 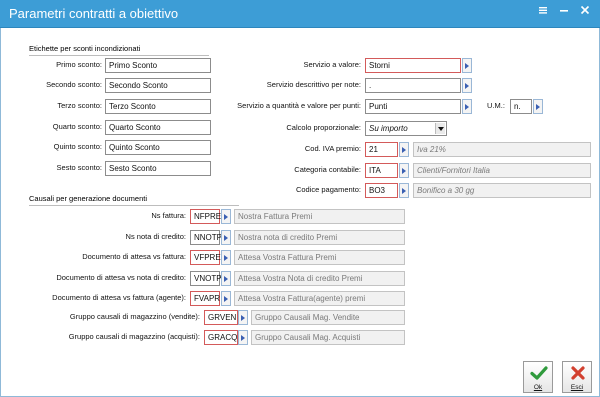 What do you see at coordinates (467, 106) in the screenshot?
I see `servizio-quantita-zoom-icon` at bounding box center [467, 106].